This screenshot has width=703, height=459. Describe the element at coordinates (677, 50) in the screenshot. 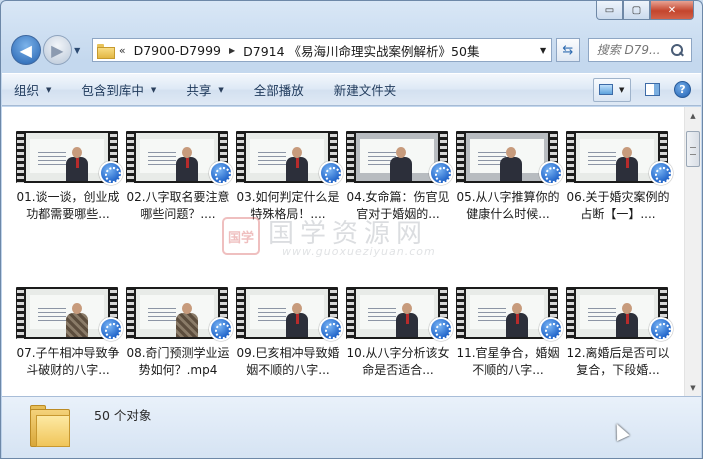

I see `search-icon` at that location.